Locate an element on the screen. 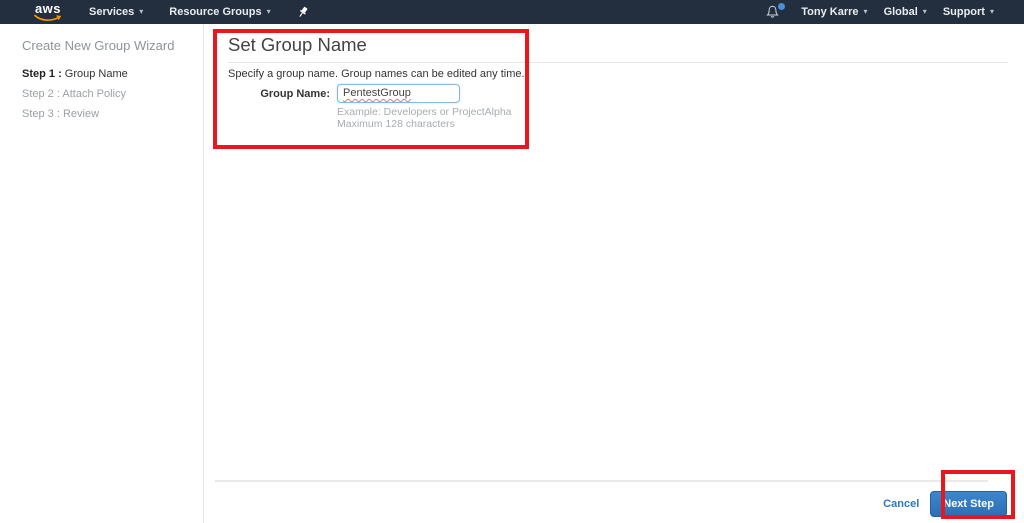  nav-support-label: Support is located at coordinates (963, 12).